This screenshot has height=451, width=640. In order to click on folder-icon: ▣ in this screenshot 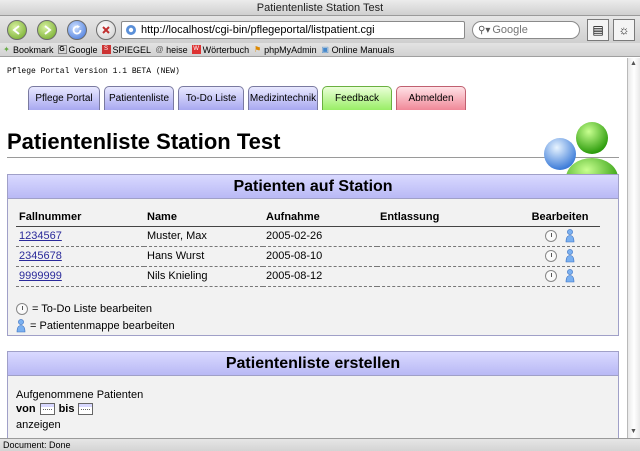, I will do `click(325, 49)`.